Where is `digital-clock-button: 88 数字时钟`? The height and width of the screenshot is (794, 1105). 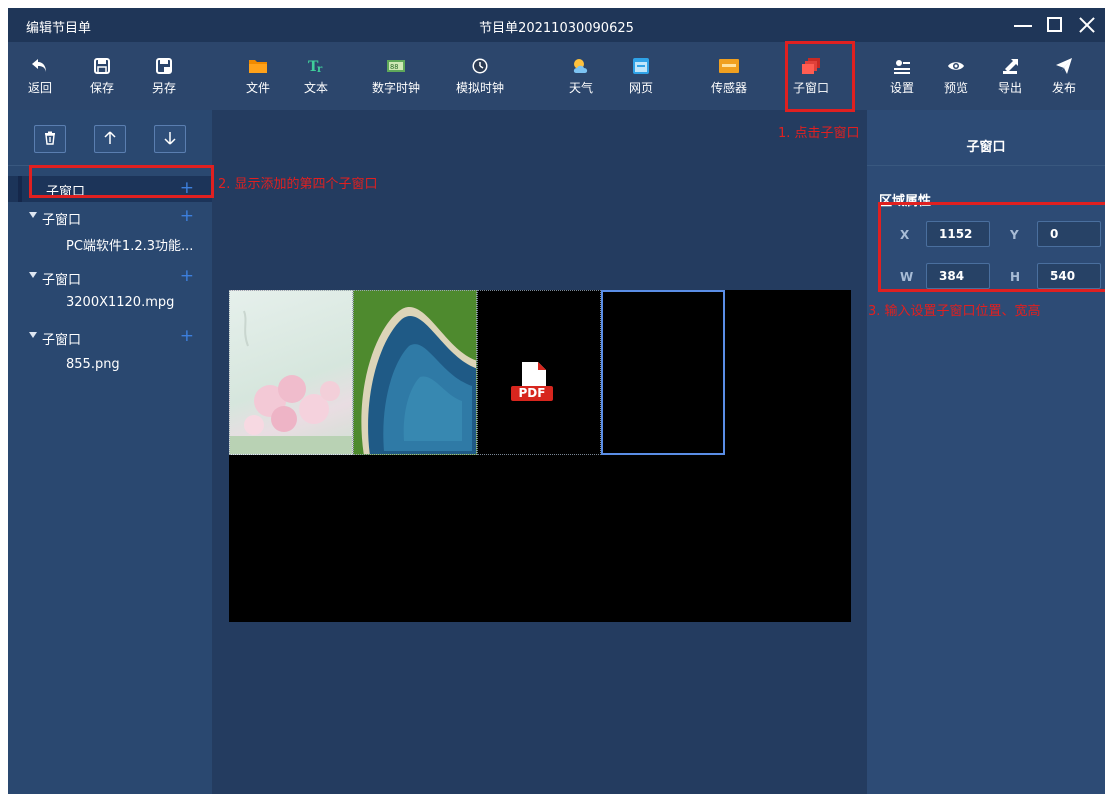
digital-clock-button: 88 数字时钟 is located at coordinates (396, 76).